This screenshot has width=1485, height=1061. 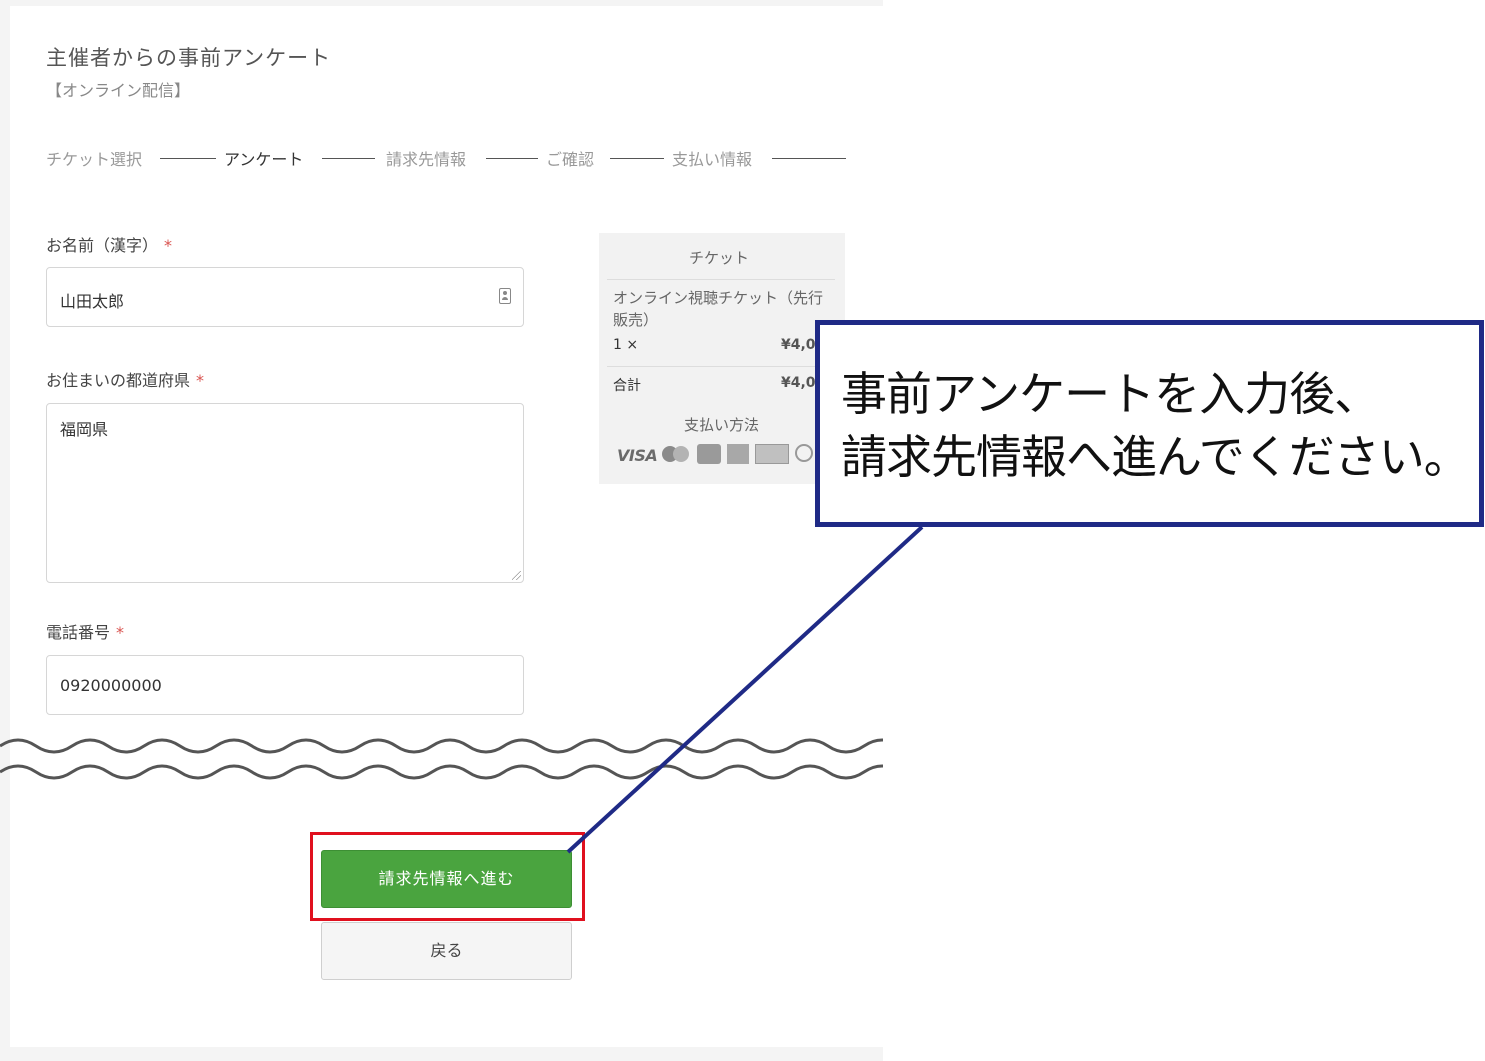 I want to click on prefecture-textarea: 福岡県, so click(x=285, y=493).